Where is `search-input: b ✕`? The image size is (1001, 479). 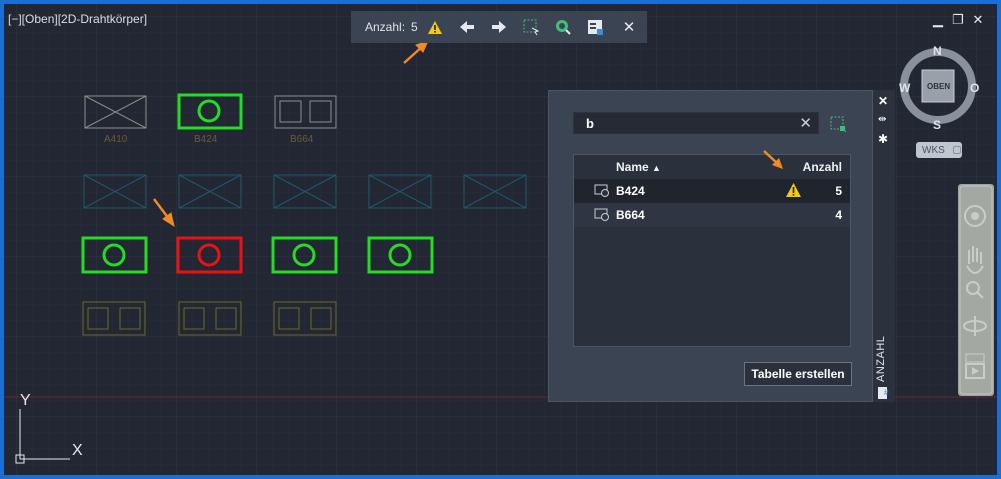 search-input: b ✕ is located at coordinates (696, 123).